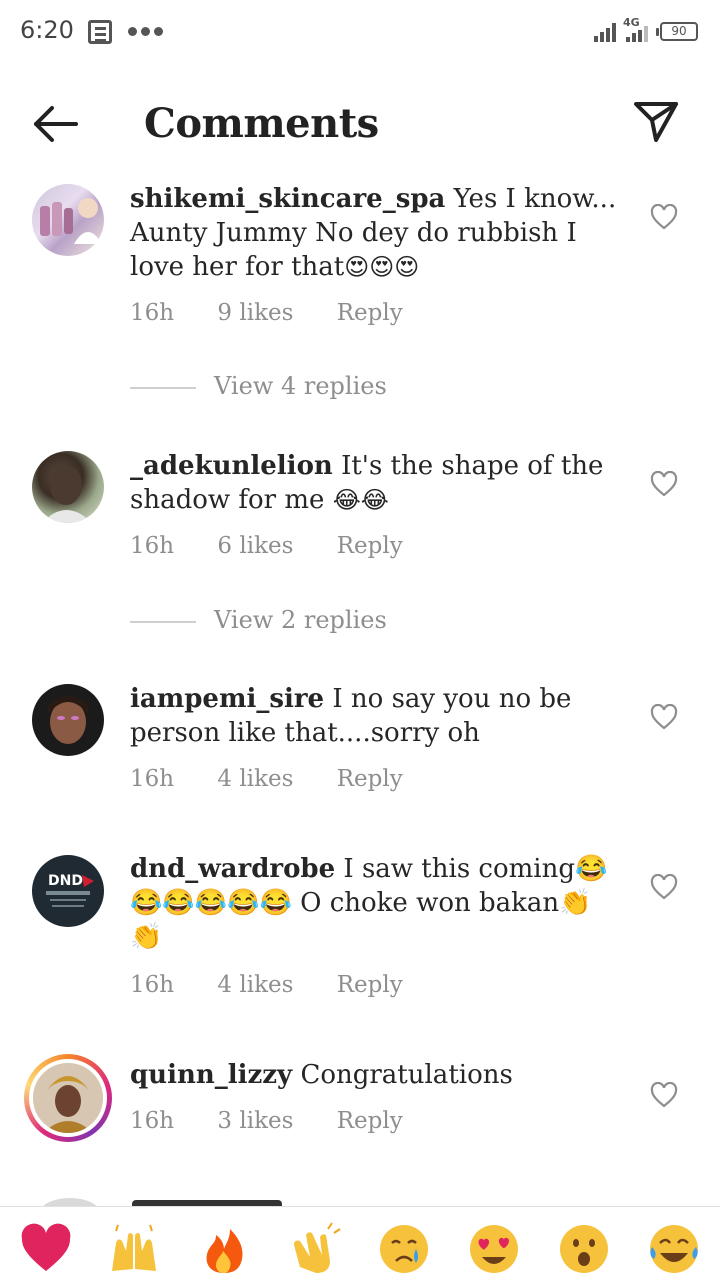  What do you see at coordinates (656, 122) in the screenshot?
I see `send-icon` at bounding box center [656, 122].